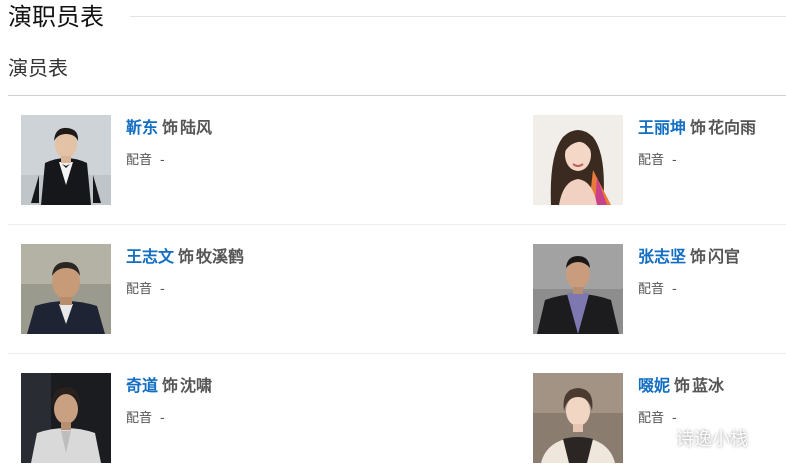 The width and height of the screenshot is (786, 474). What do you see at coordinates (56, 17) in the screenshot?
I see `section-title: 演职员表` at bounding box center [56, 17].